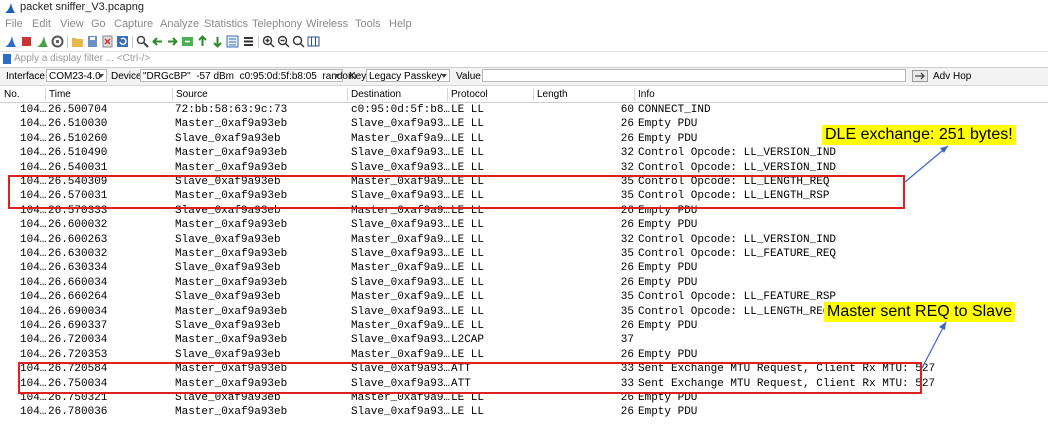  Describe the element at coordinates (934, 345) in the screenshot. I see `mtu-arrow` at that location.